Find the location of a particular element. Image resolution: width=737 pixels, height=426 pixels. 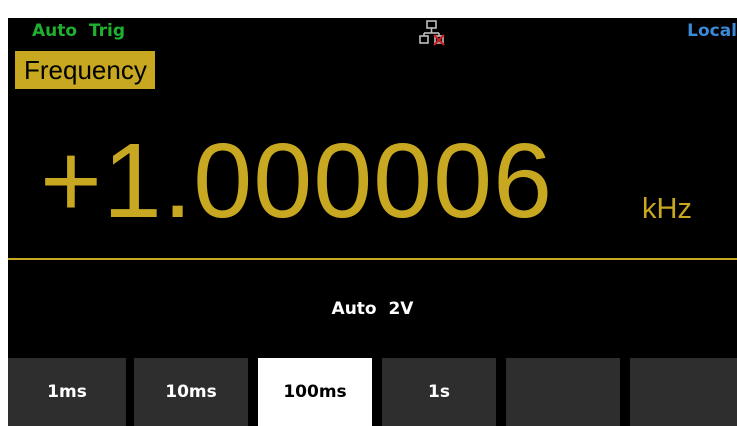

softkey-1ms: 1ms is located at coordinates (67, 392).